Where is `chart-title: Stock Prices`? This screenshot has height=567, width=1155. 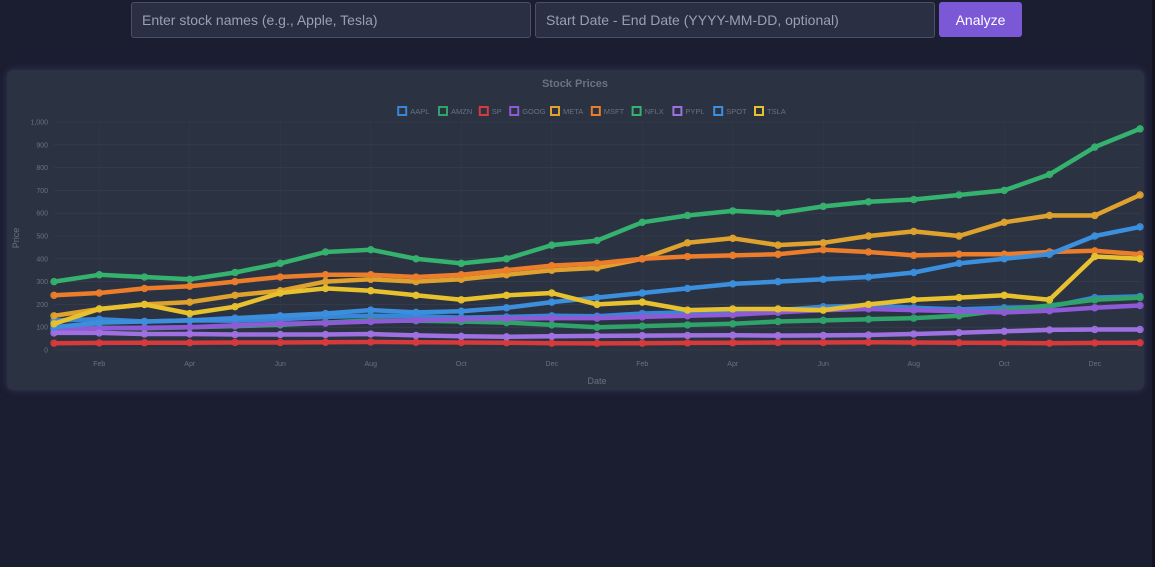
chart-title: Stock Prices is located at coordinates (575, 84).